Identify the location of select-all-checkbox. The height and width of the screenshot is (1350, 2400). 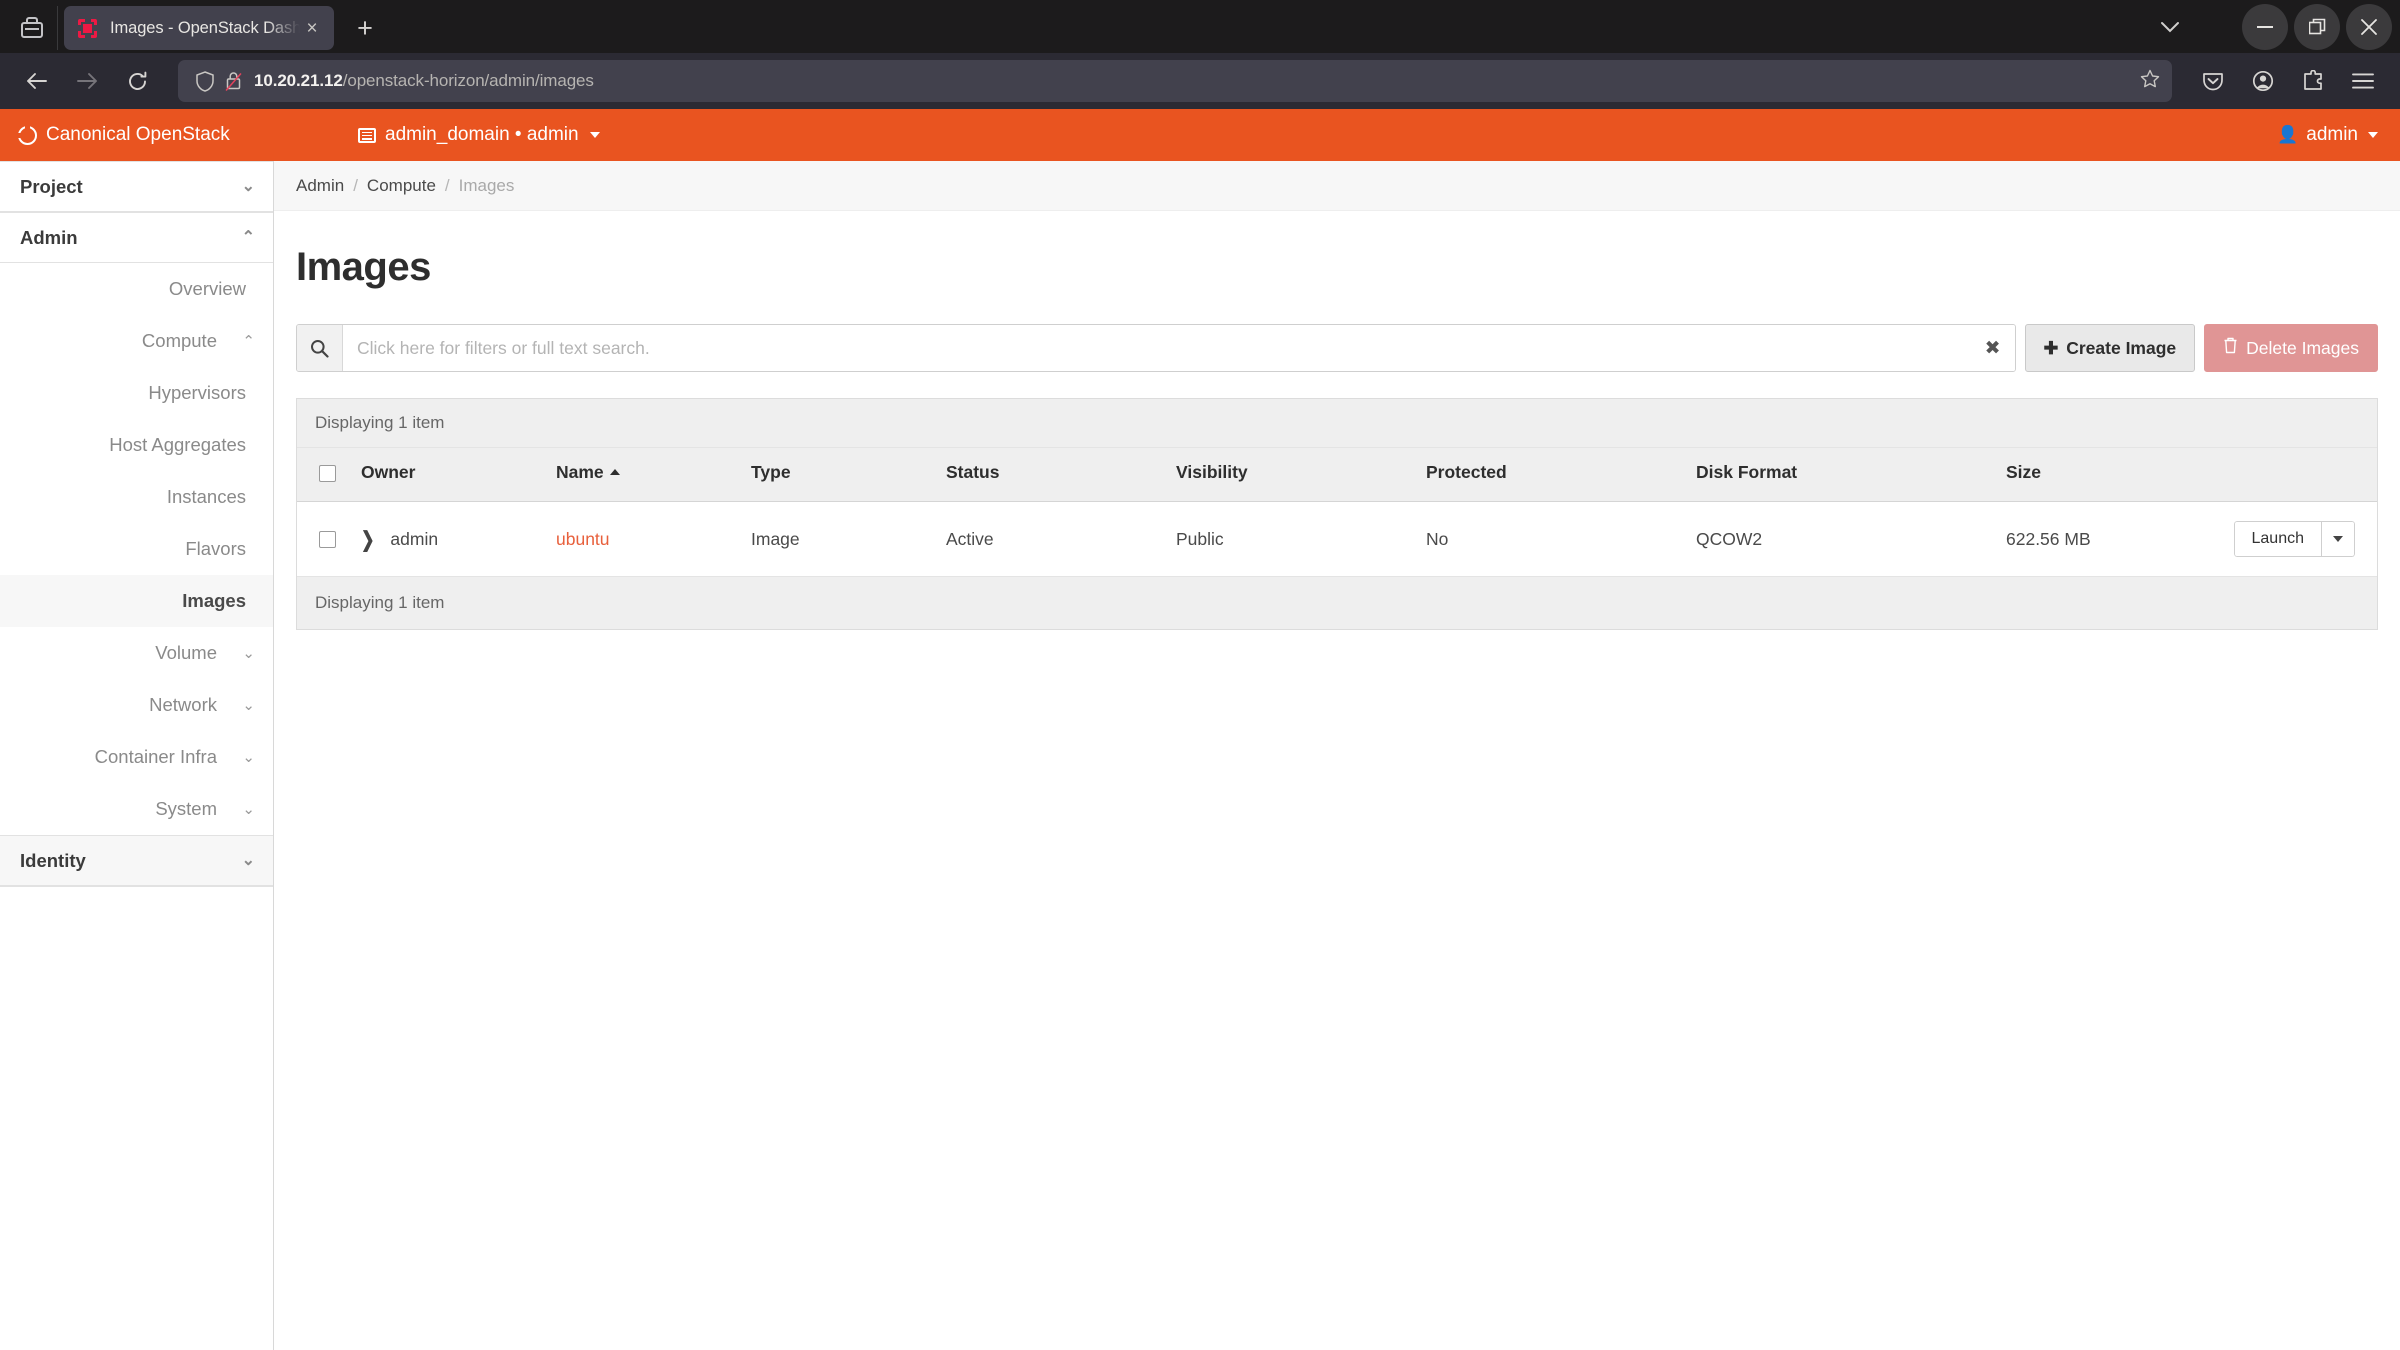
(327, 473).